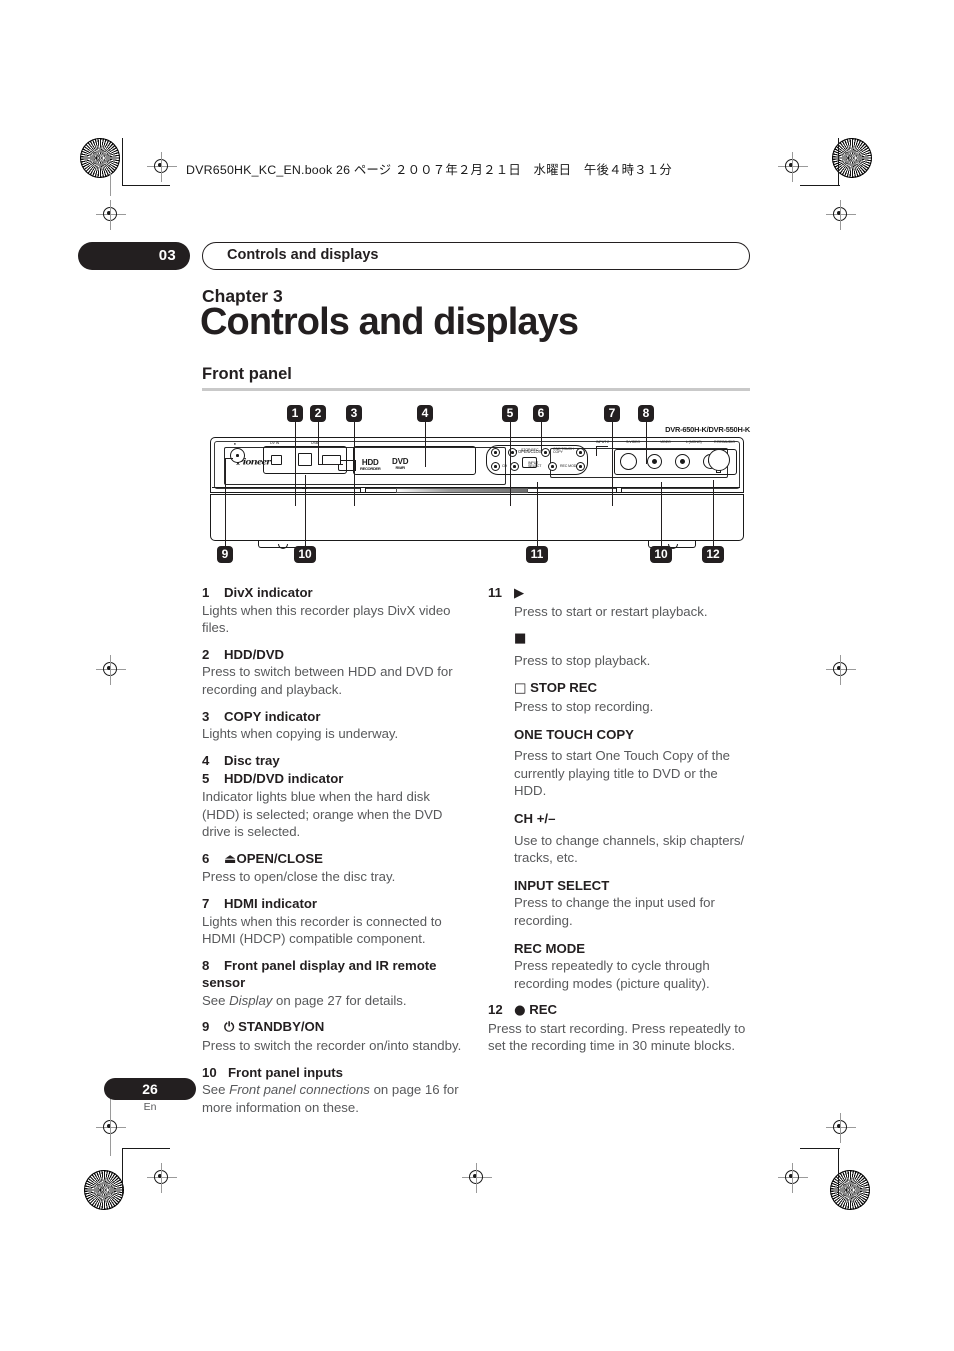  Describe the element at coordinates (275, 443) in the screenshot. I see `dv-in-label: DV IN` at that location.